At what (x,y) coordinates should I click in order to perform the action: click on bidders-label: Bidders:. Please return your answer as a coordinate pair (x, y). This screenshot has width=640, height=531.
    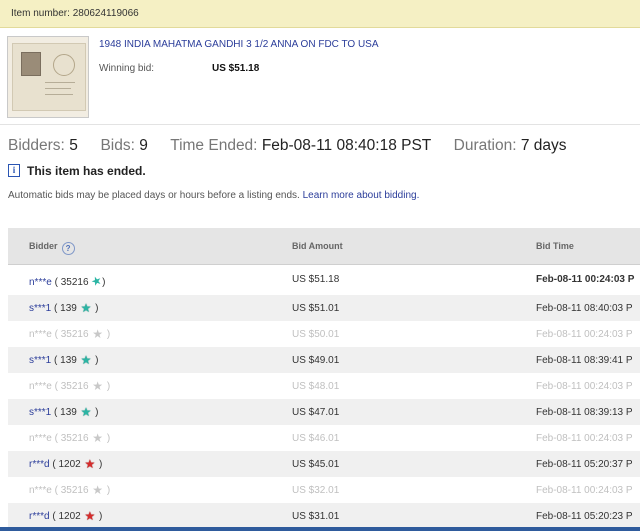
    Looking at the image, I should click on (36, 145).